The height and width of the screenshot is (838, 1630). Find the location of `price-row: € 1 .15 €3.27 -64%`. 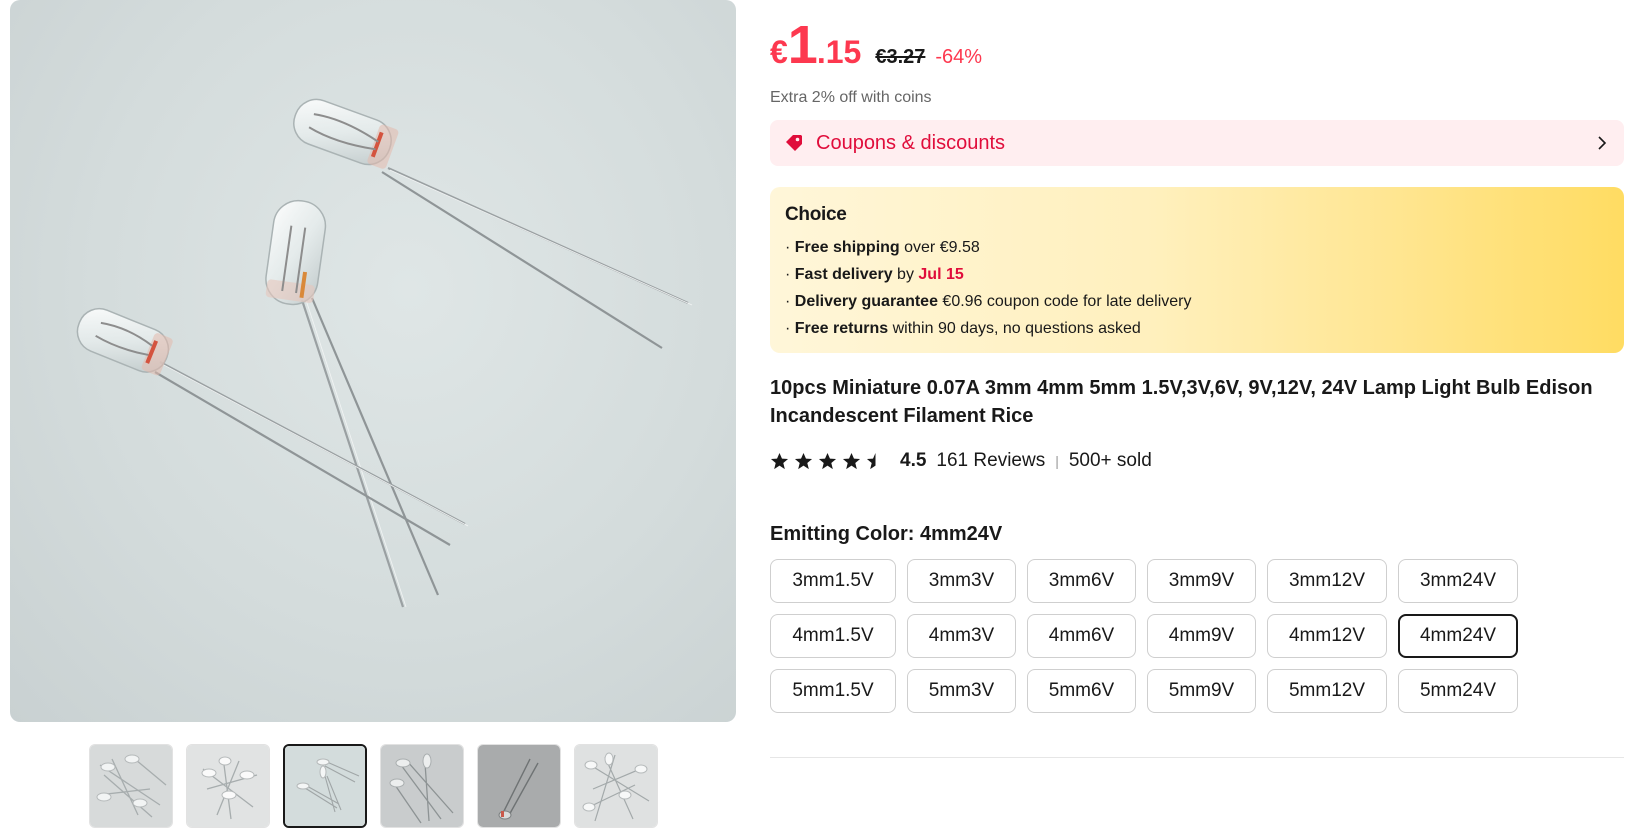

price-row: € 1 .15 €3.27 -64% is located at coordinates (876, 45).